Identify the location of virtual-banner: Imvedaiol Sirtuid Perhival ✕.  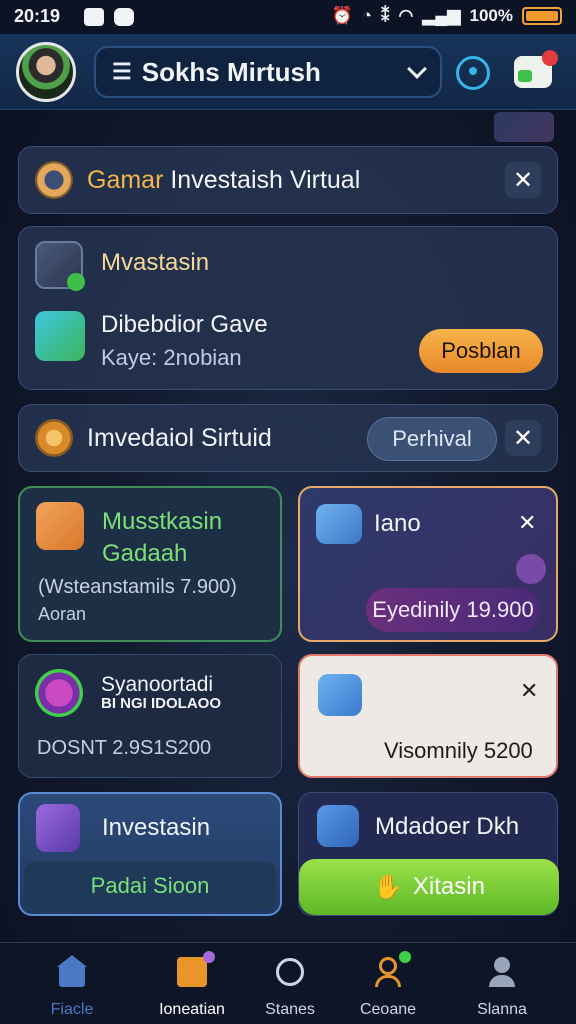
(288, 438).